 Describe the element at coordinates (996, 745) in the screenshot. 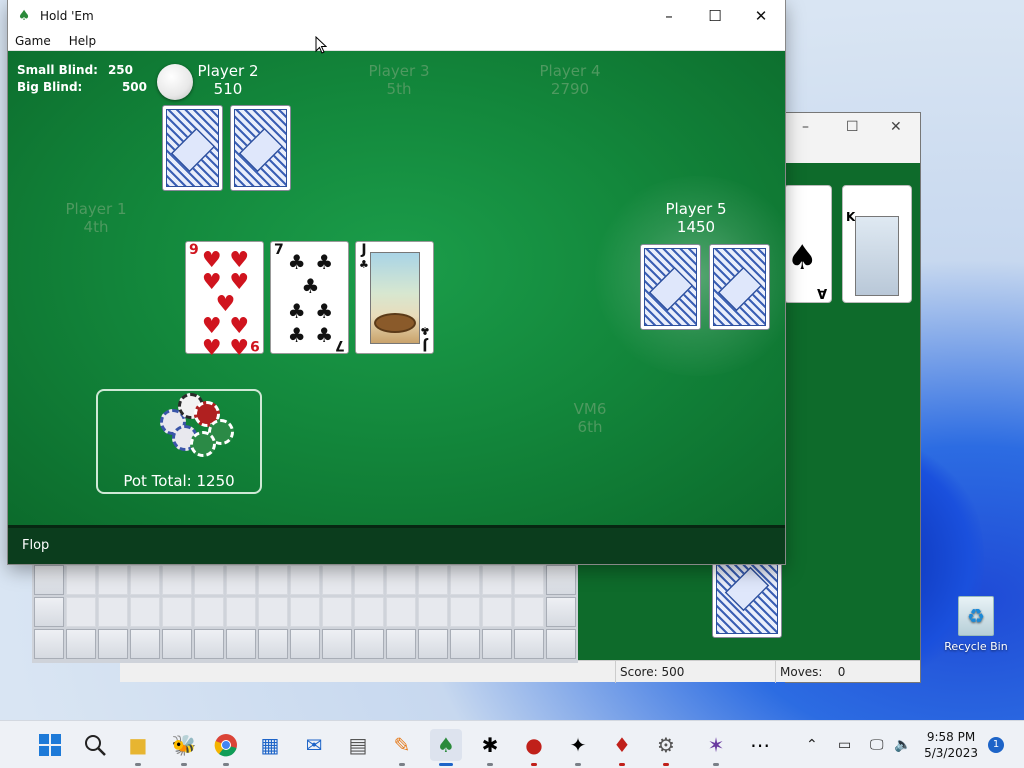

I see `notification-badge: 1` at that location.